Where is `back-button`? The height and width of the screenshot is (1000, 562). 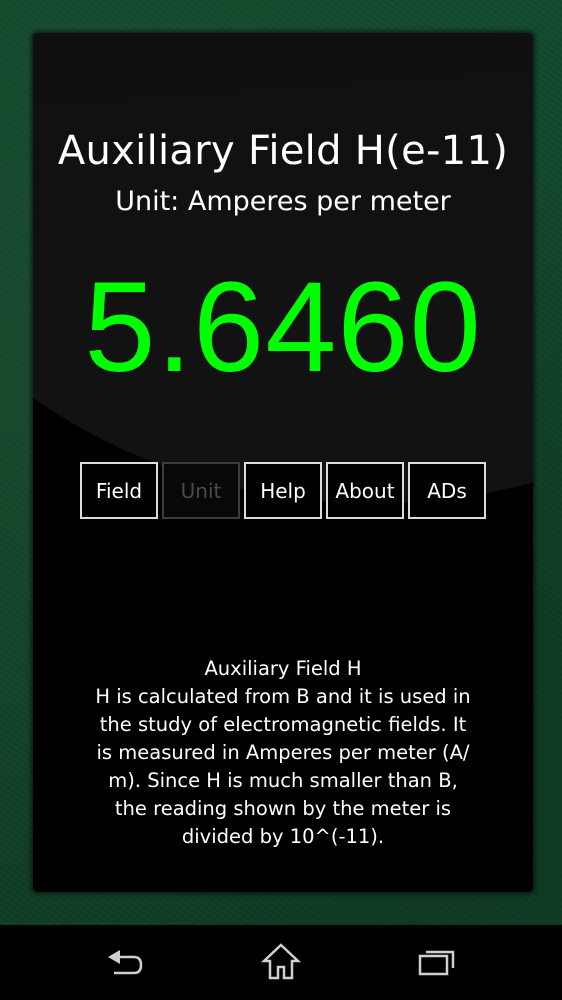 back-button is located at coordinates (126, 962).